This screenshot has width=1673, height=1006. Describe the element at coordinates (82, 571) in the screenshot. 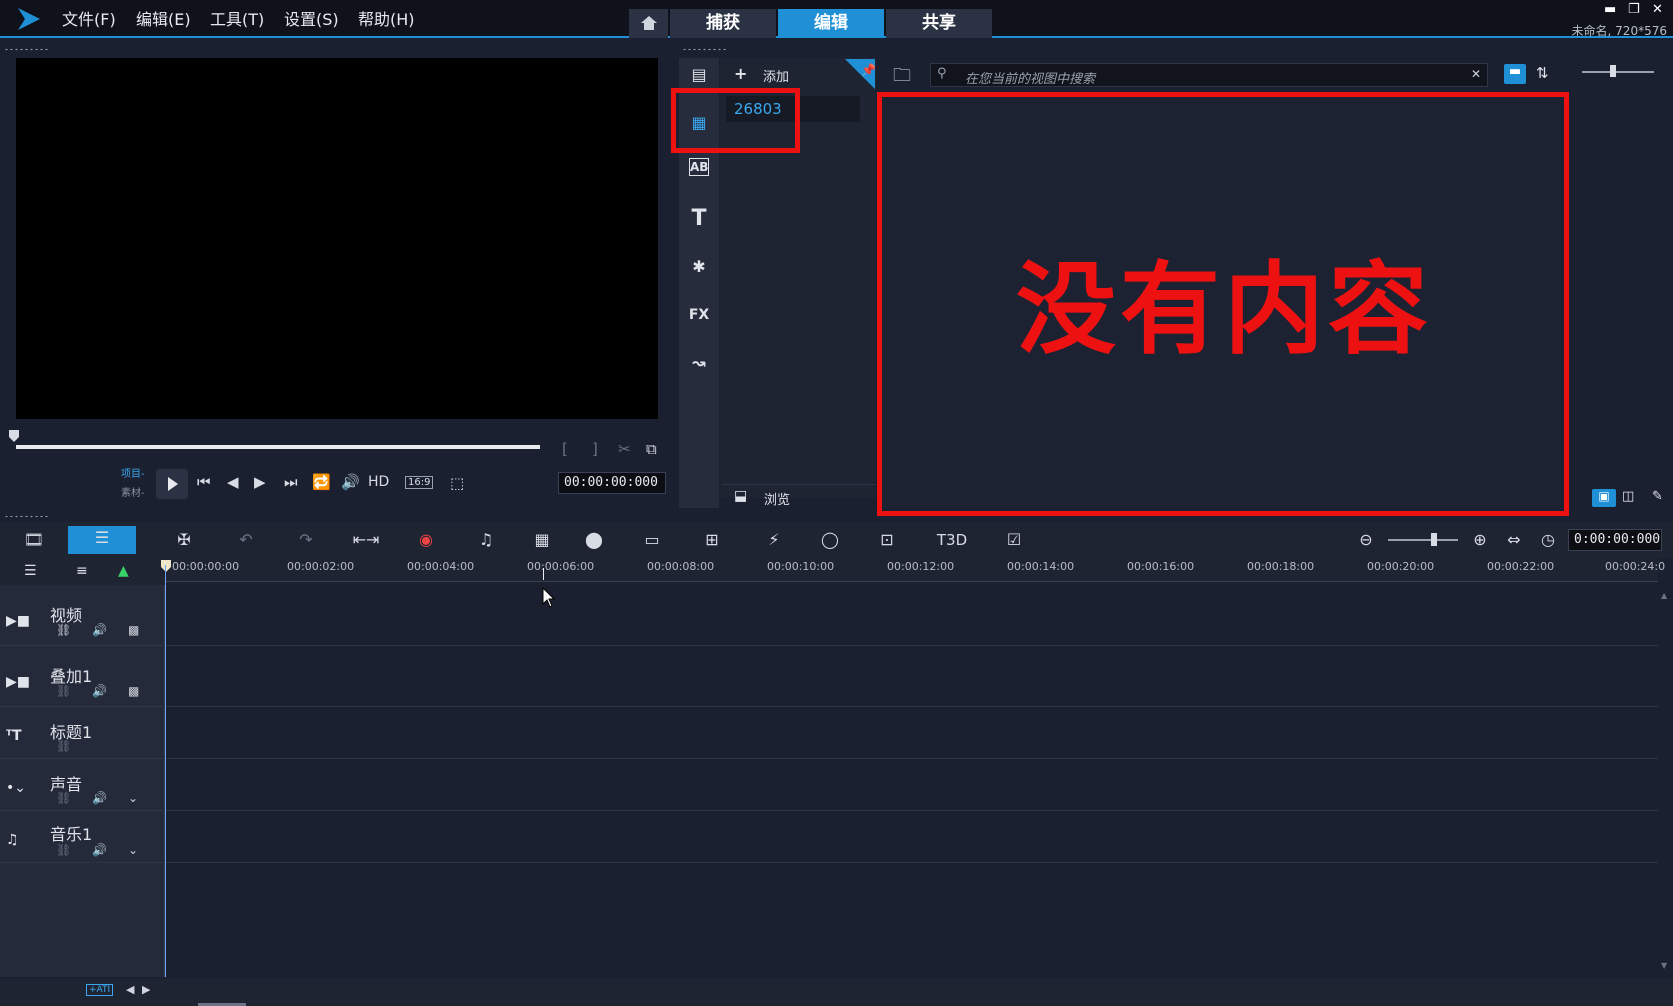

I see `add-track-icon: ≡` at that location.